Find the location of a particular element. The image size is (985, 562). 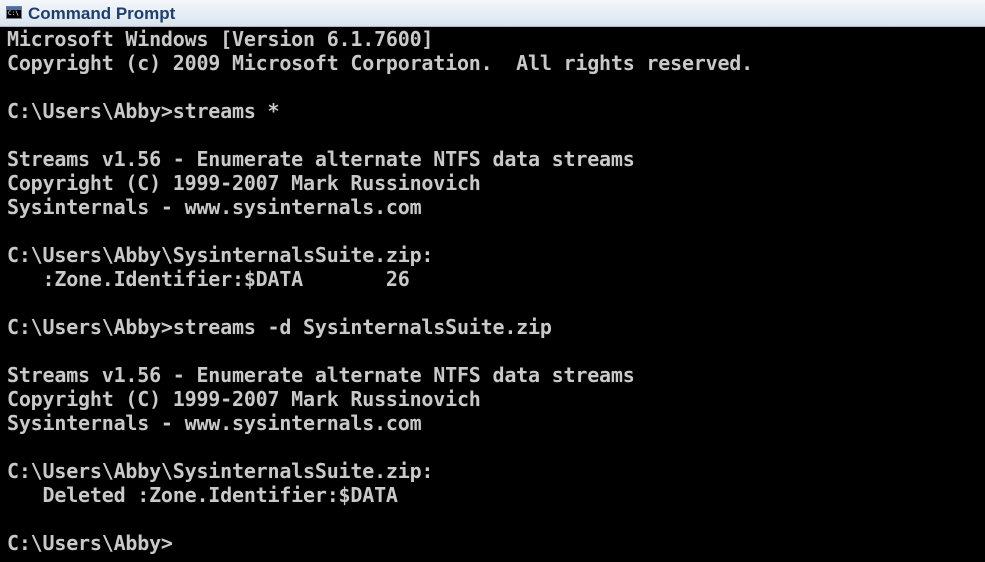

window-title: Command Prompt is located at coordinates (102, 13).